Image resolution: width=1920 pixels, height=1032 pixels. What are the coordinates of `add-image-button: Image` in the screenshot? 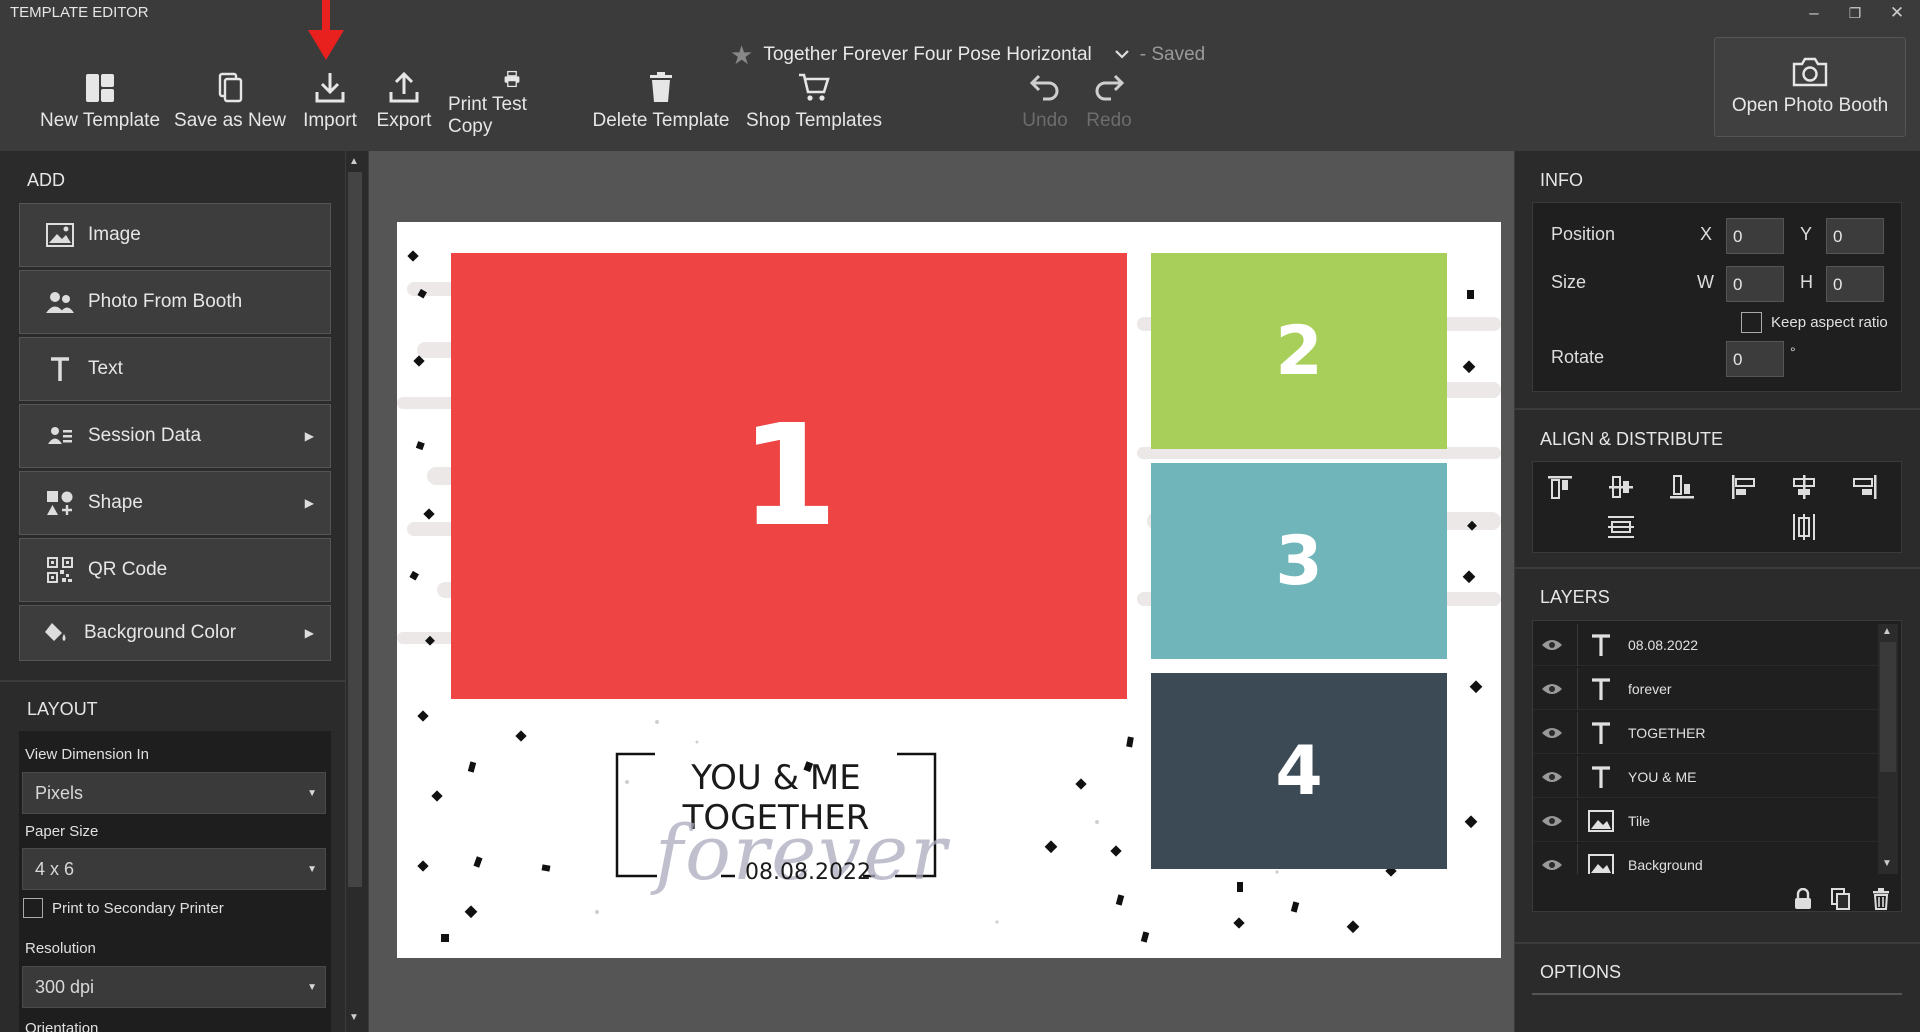 It's located at (175, 235).